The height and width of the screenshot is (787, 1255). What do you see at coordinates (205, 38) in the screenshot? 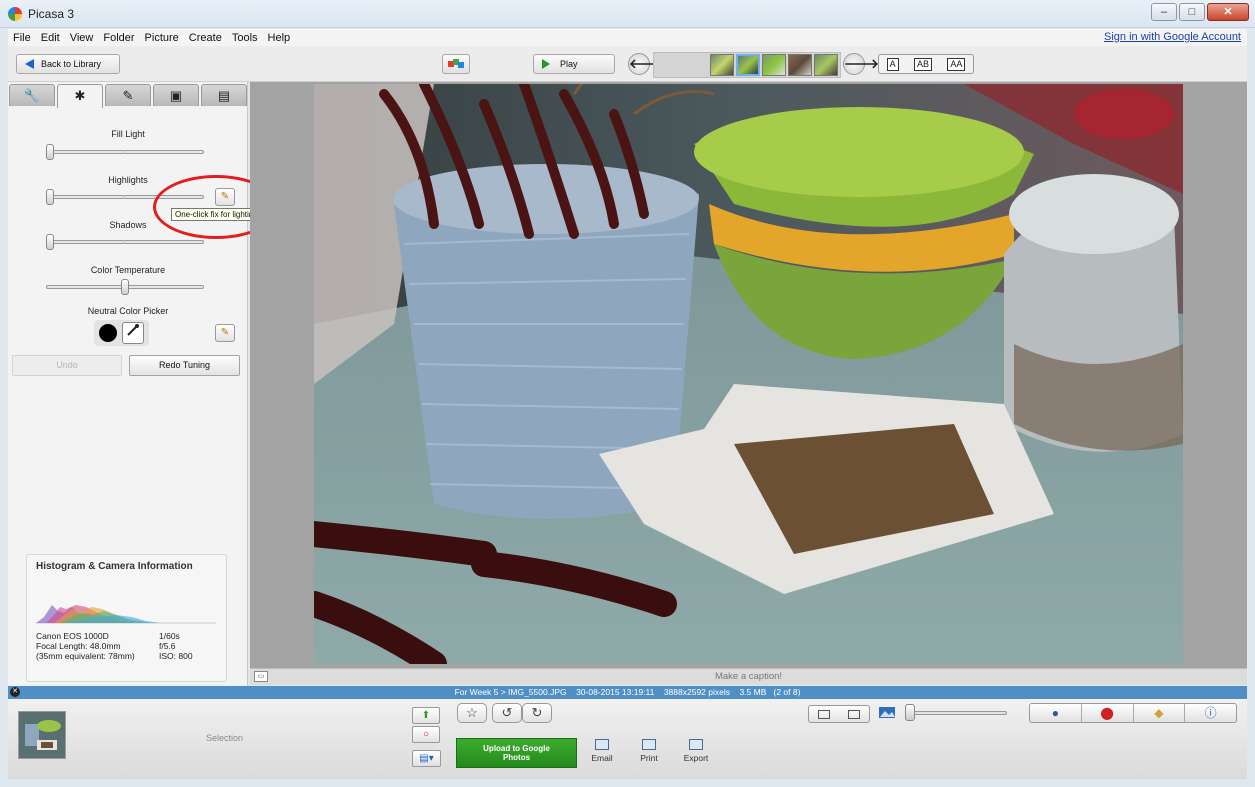
I see `menu-create: Create` at bounding box center [205, 38].